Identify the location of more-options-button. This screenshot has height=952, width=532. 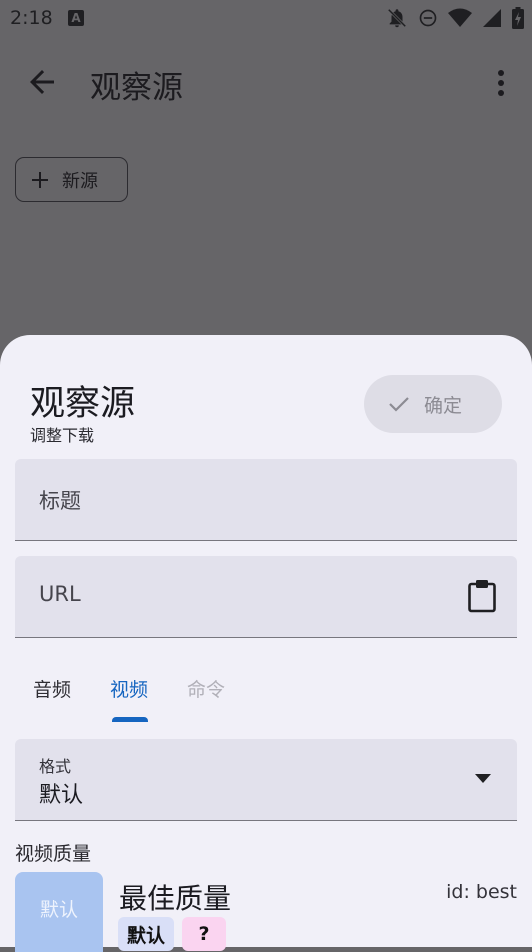
(501, 83).